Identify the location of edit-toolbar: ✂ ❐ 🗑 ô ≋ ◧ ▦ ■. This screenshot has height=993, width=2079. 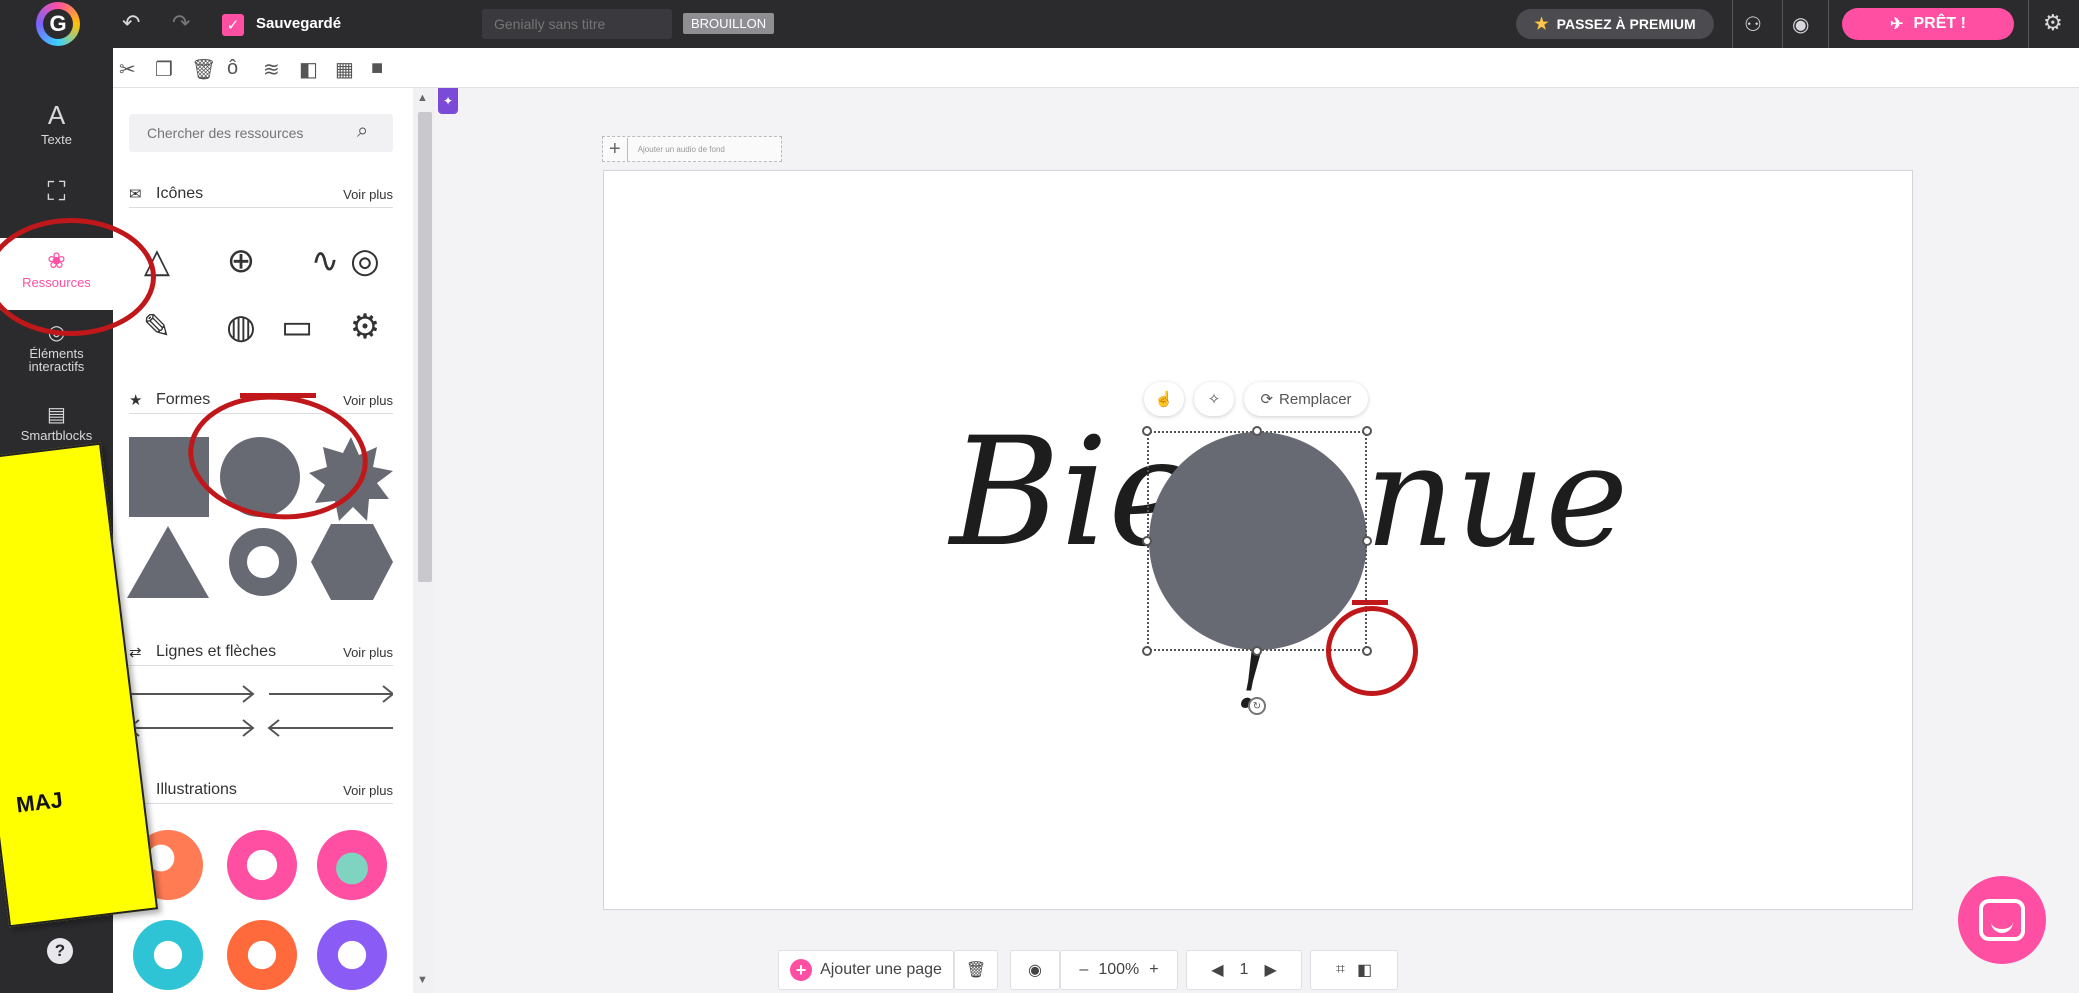
(1096, 68).